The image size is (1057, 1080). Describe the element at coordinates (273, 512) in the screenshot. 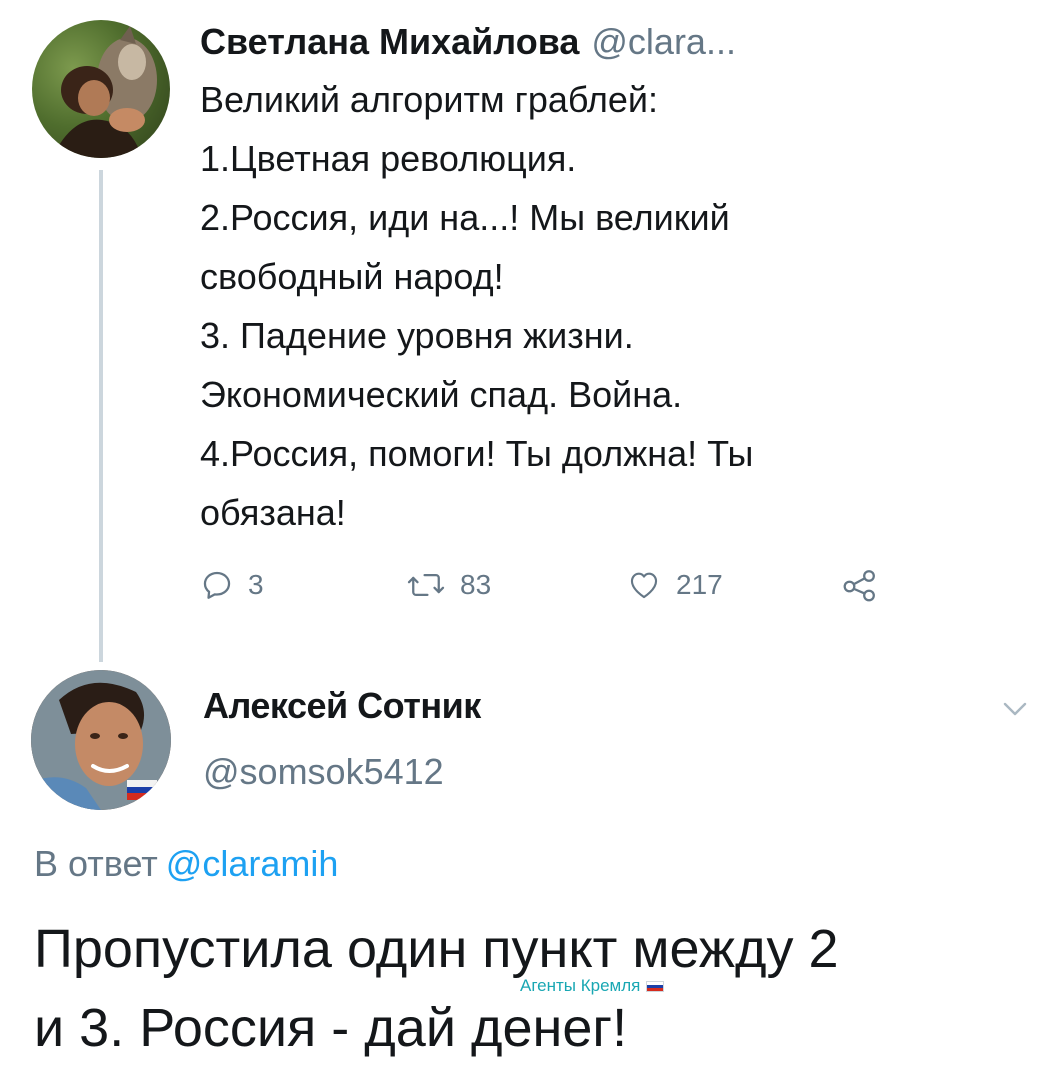

I see `tweet1-text-line: обязана!` at that location.